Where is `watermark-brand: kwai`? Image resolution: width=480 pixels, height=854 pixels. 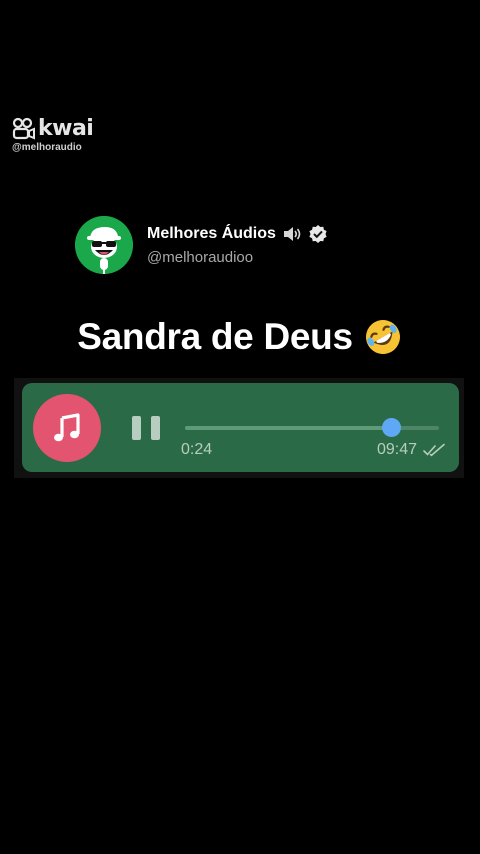 watermark-brand: kwai is located at coordinates (66, 128).